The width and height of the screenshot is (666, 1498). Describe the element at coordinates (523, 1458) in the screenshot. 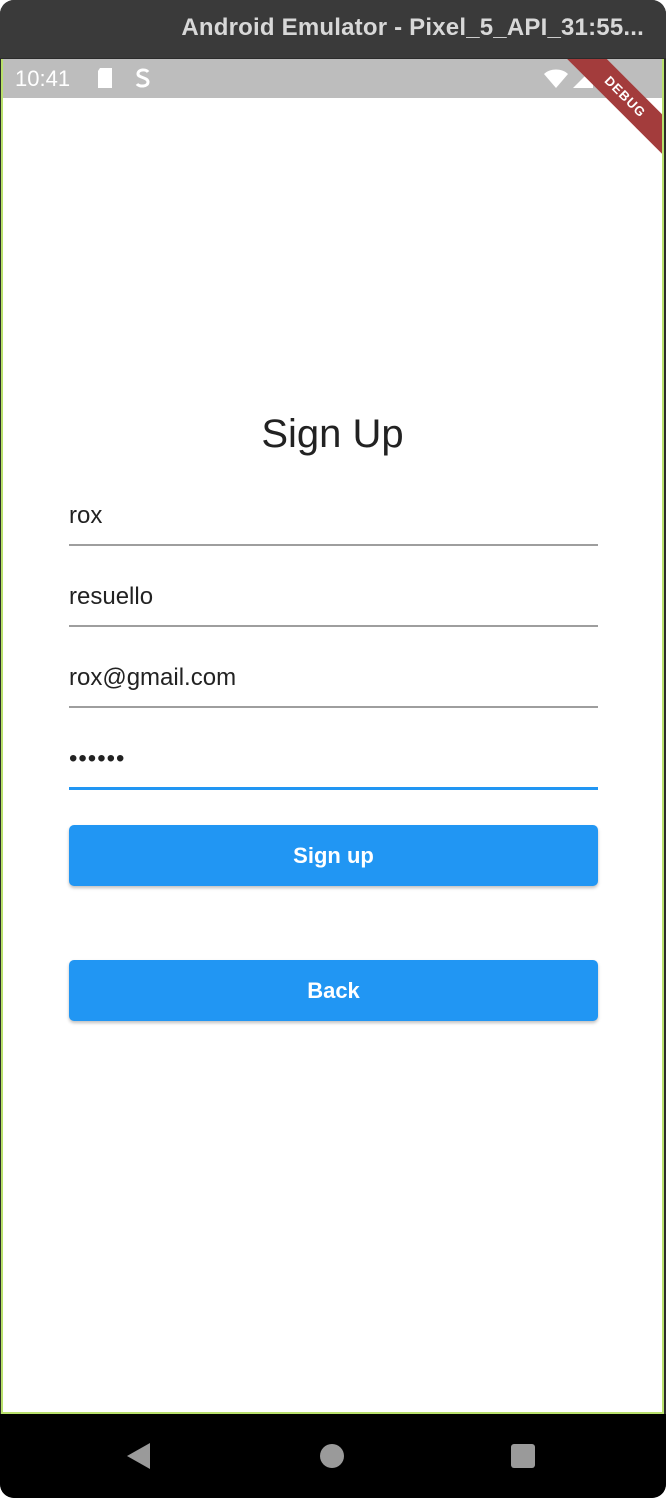

I see `recents-square-icon` at that location.